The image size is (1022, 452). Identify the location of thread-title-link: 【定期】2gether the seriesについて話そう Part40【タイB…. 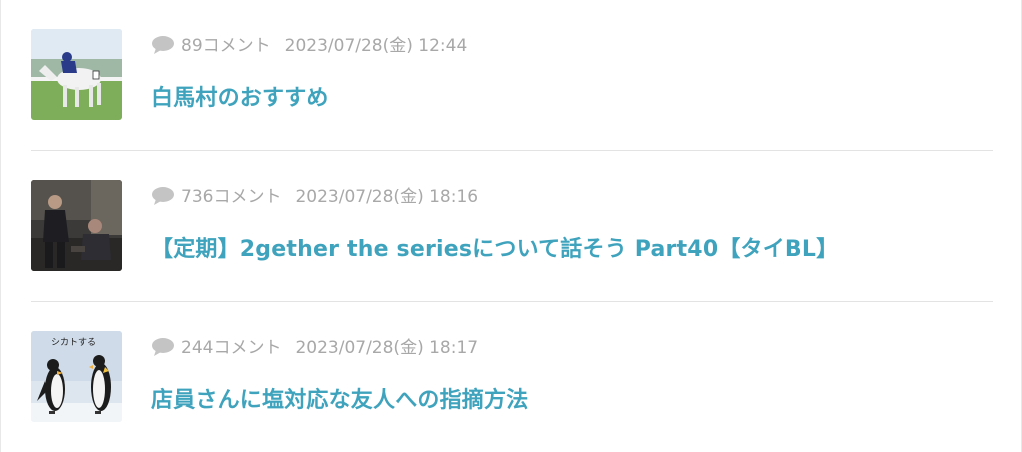
(494, 247).